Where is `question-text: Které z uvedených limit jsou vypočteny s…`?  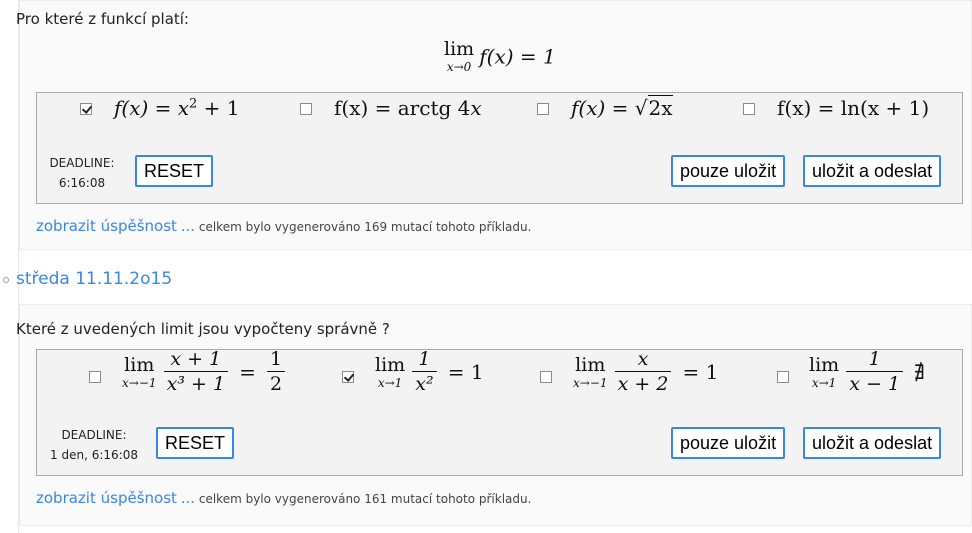
question-text: Které z uvedených limit jsou vypočteny s… is located at coordinates (203, 329).